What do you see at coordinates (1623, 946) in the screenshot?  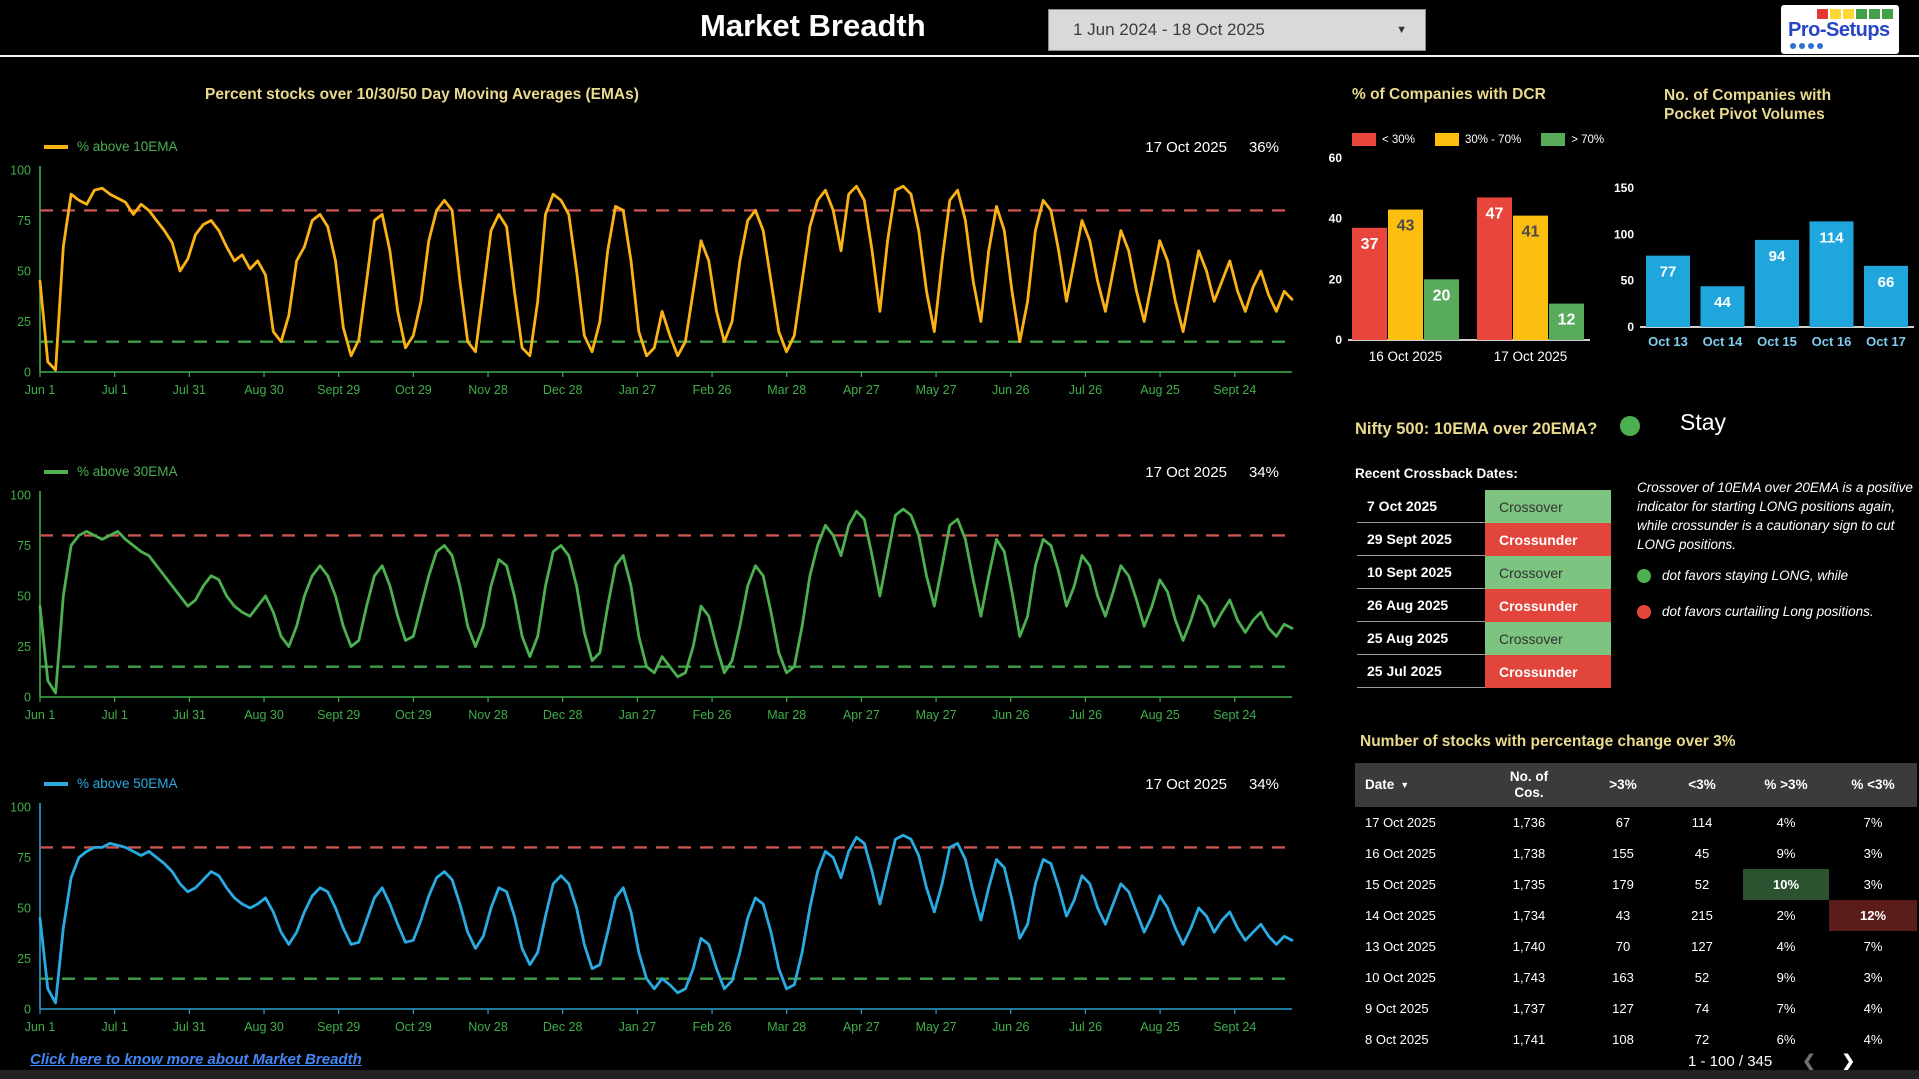 I see `table-cell: 70` at bounding box center [1623, 946].